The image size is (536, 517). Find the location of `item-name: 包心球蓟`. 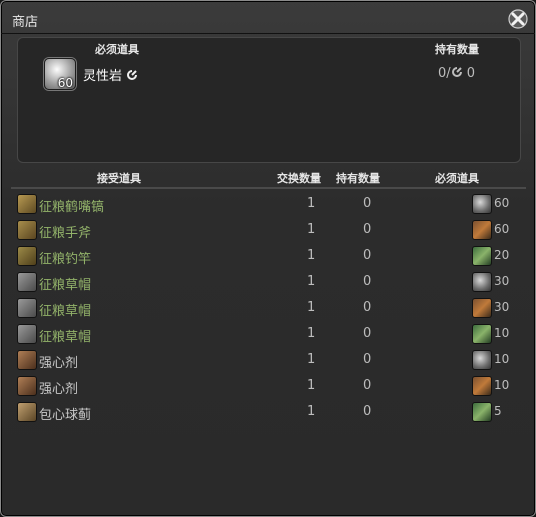

item-name: 包心球蓟 is located at coordinates (65, 415).